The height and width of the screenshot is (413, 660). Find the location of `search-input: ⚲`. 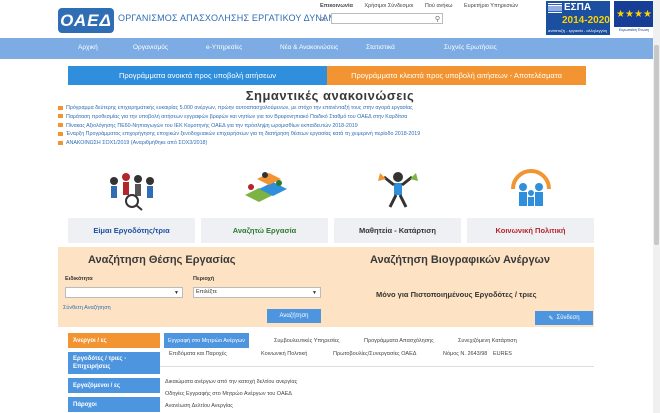

search-input: ⚲ is located at coordinates (387, 18).